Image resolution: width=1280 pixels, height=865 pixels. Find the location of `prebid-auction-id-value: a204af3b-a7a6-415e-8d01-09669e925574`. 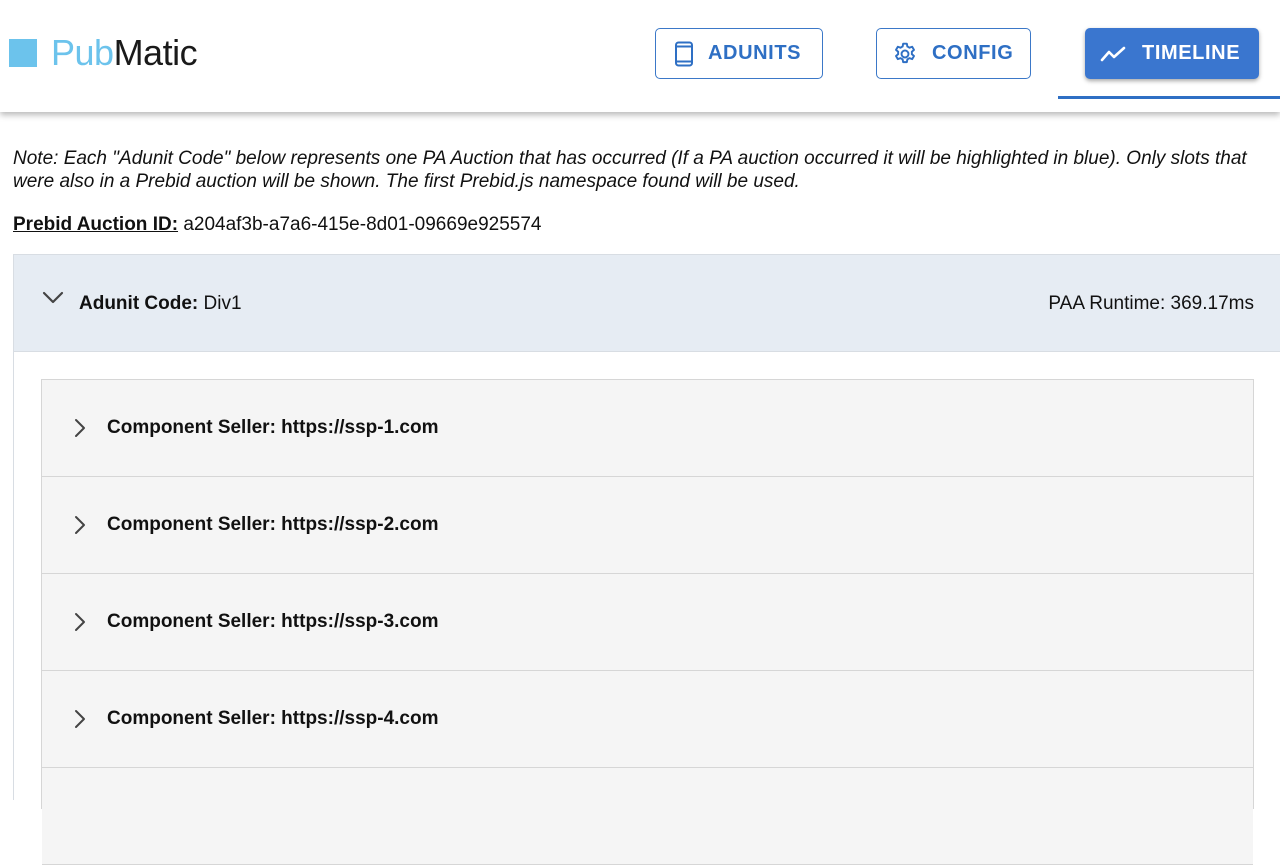

prebid-auction-id-value: a204af3b-a7a6-415e-8d01-09669e925574 is located at coordinates (362, 224).